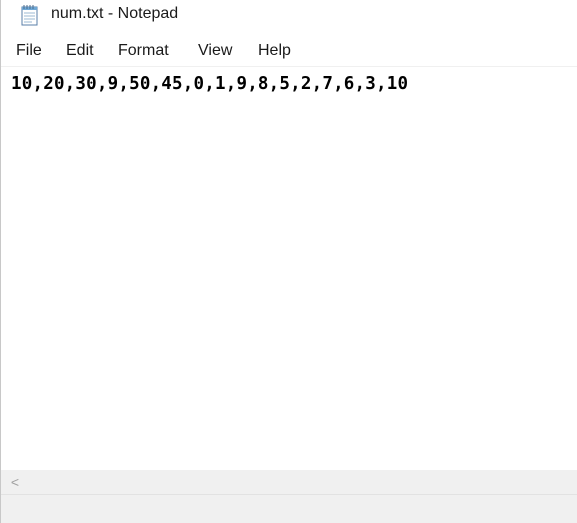  What do you see at coordinates (29, 51) in the screenshot?
I see `menu-file: File` at bounding box center [29, 51].